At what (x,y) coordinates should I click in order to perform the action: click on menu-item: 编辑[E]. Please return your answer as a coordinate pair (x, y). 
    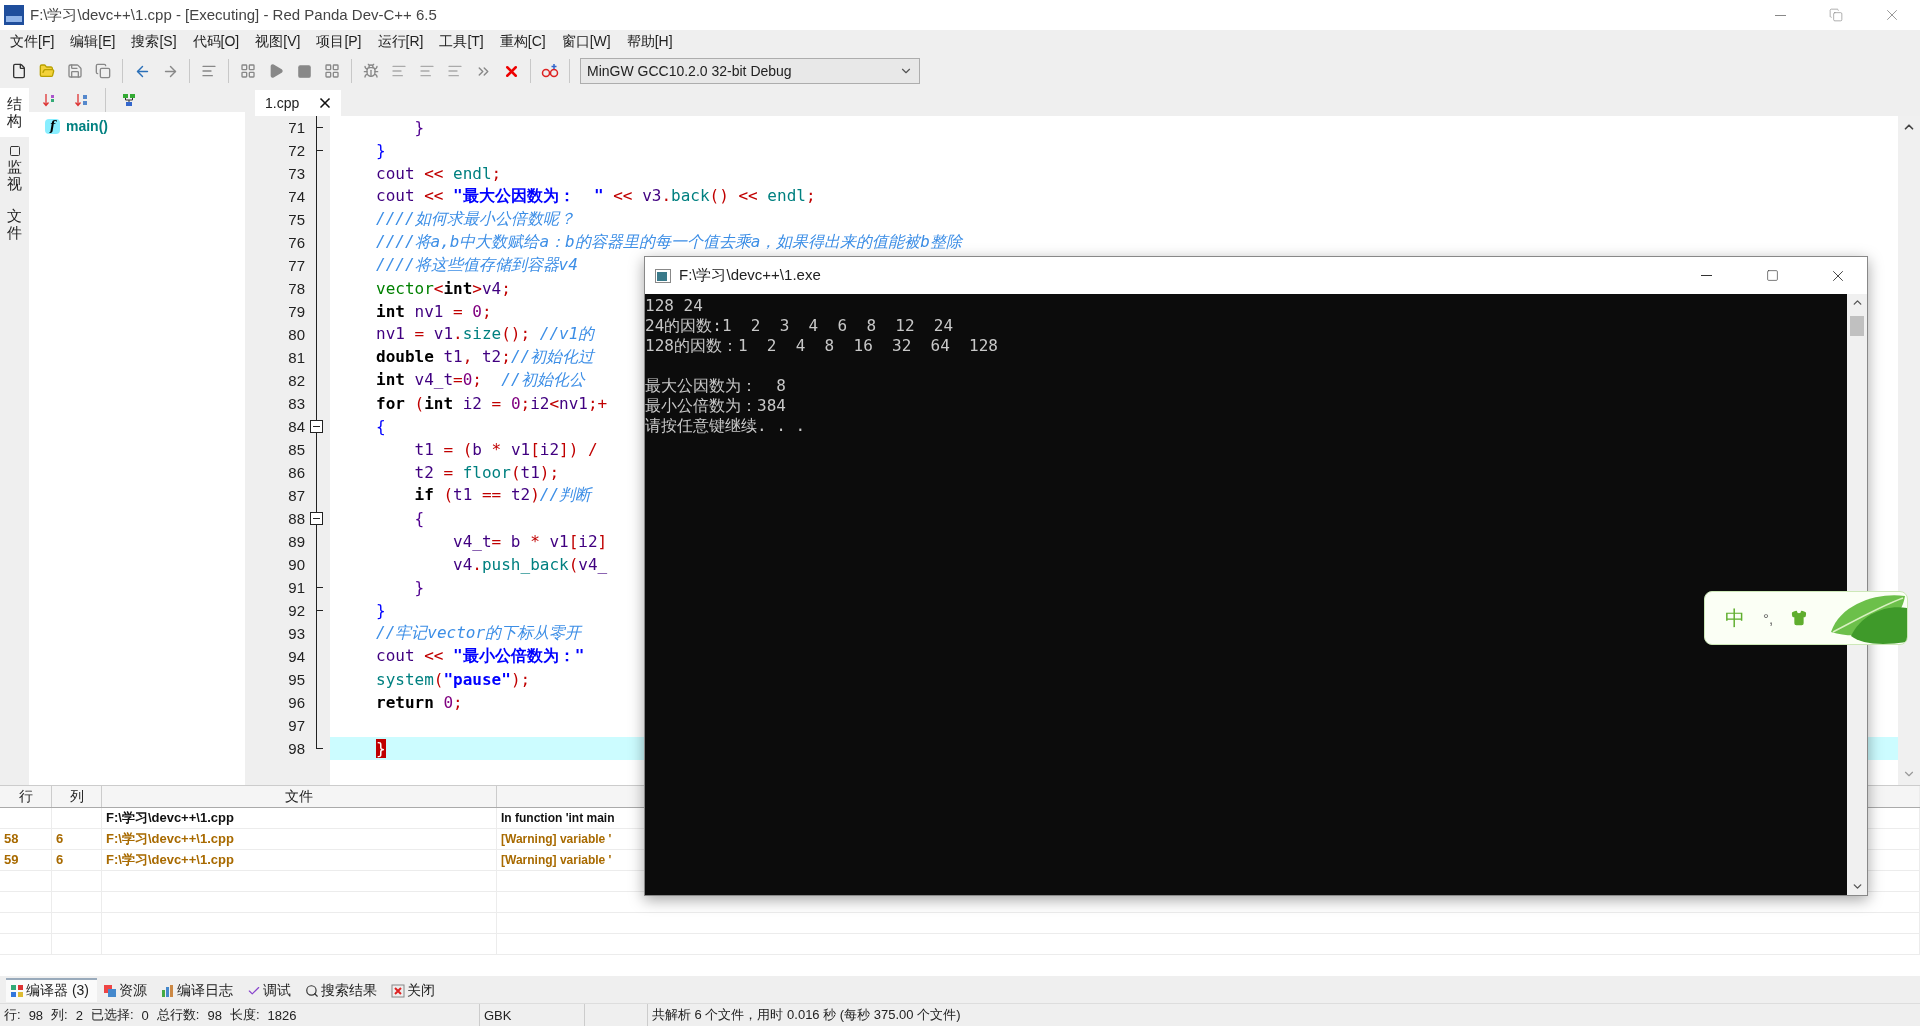
    Looking at the image, I should click on (93, 42).